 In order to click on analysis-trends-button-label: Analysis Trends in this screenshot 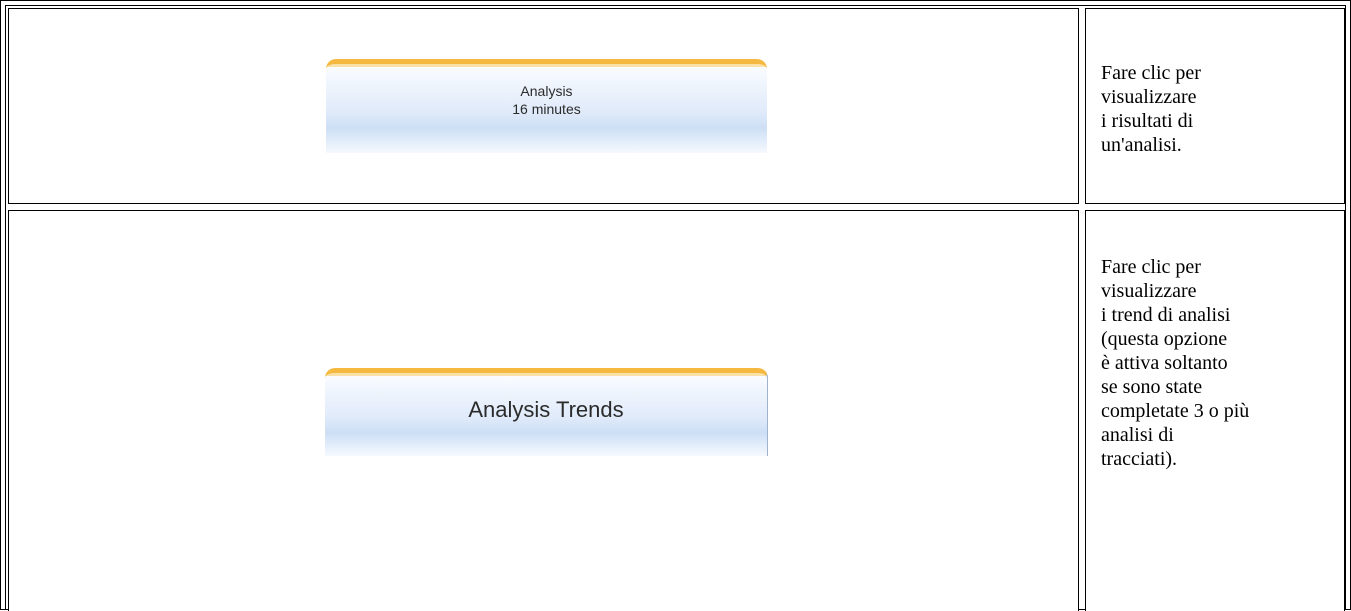, I will do `click(546, 409)`.